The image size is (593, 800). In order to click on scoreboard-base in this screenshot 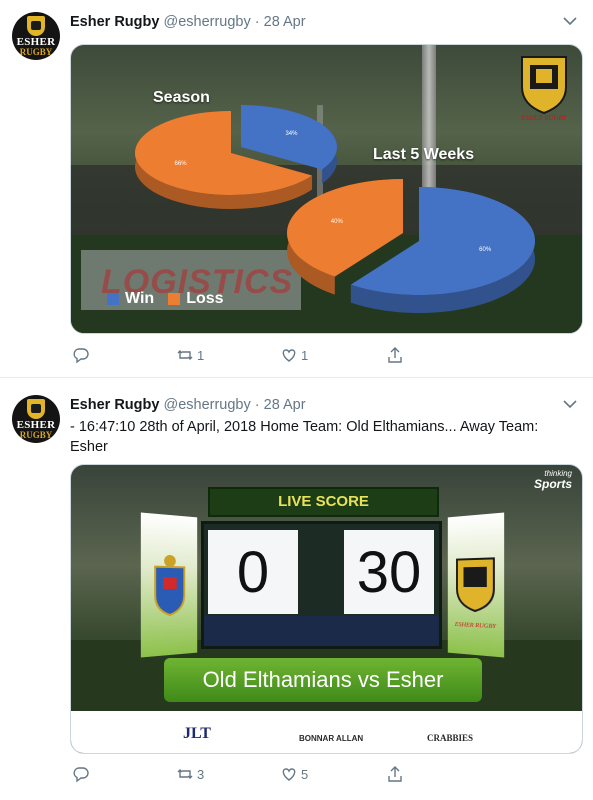, I will do `click(321, 631)`.